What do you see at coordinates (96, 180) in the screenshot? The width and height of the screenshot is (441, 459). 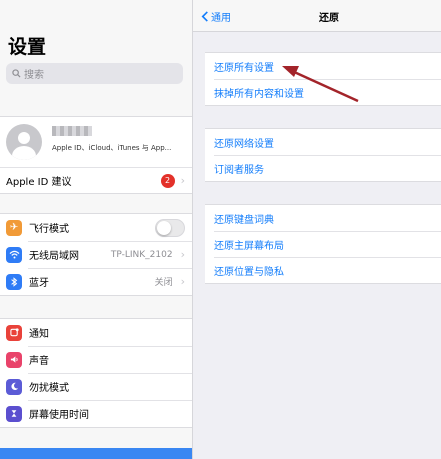 I see `apple-id-suggestions-row: Apple ID 建议 2 ›` at bounding box center [96, 180].